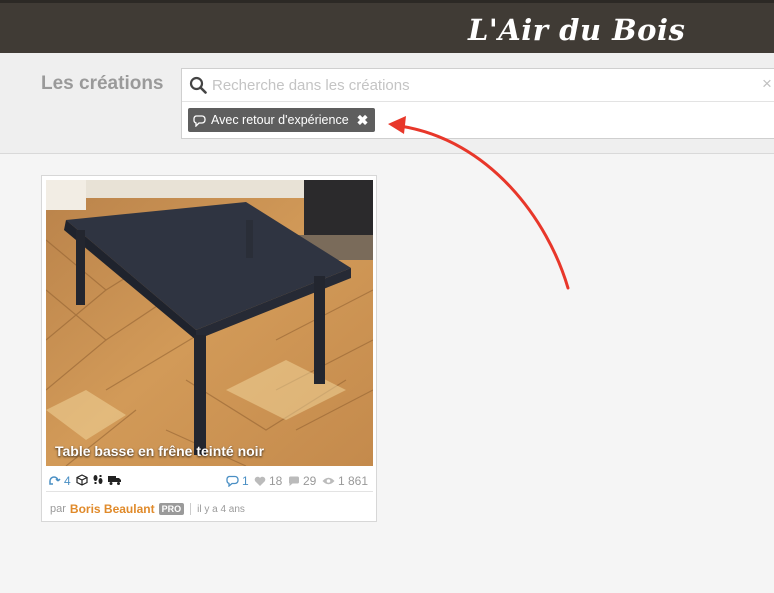 Image resolution: width=774 pixels, height=593 pixels. I want to click on feedback-count: 1, so click(245, 481).